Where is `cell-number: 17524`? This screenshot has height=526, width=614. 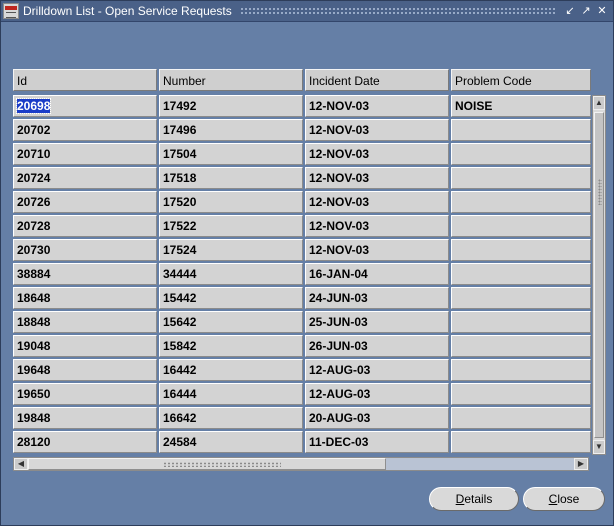
cell-number: 17524 is located at coordinates (231, 250).